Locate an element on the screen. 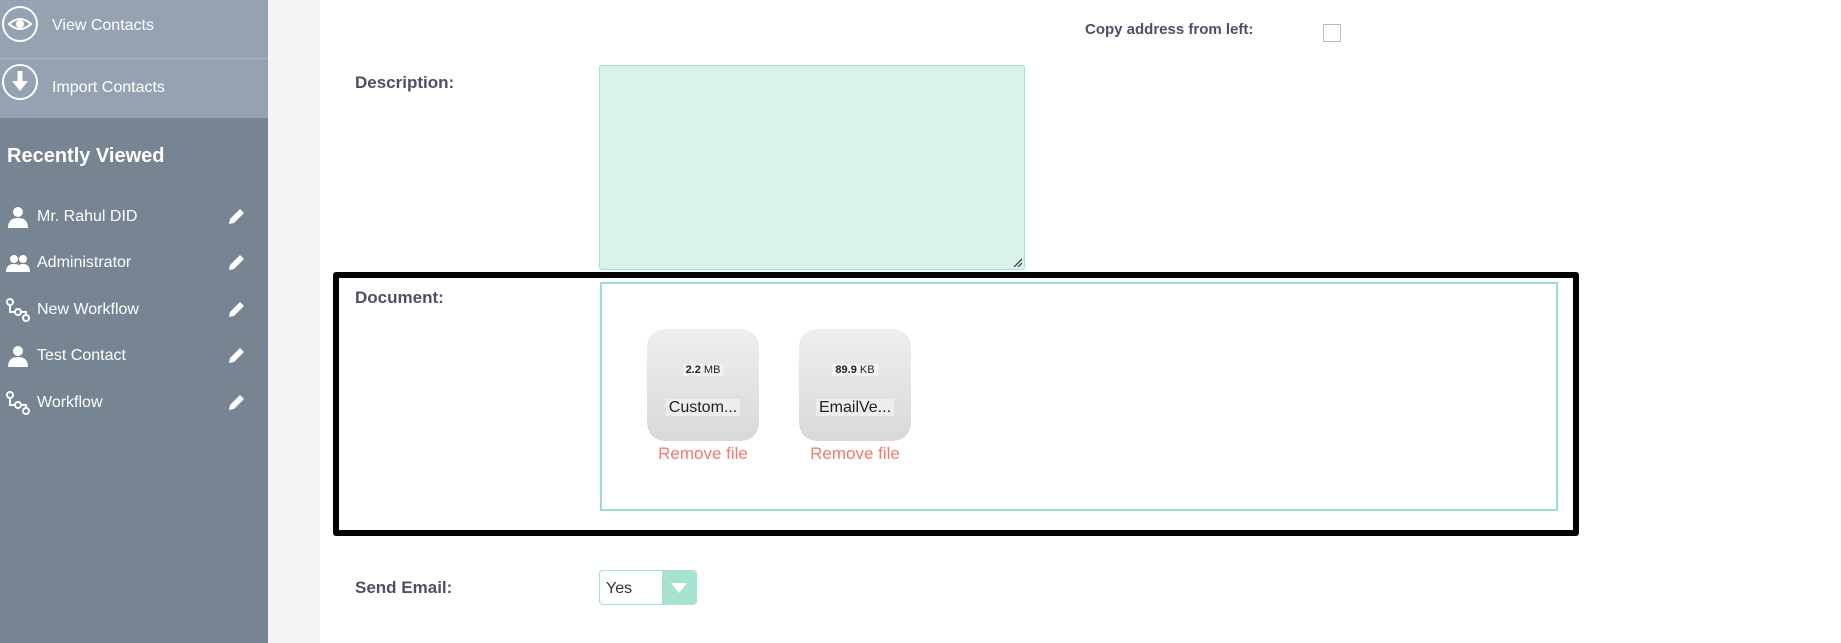 The image size is (1841, 643). file-size: 2.2 MB is located at coordinates (703, 370).